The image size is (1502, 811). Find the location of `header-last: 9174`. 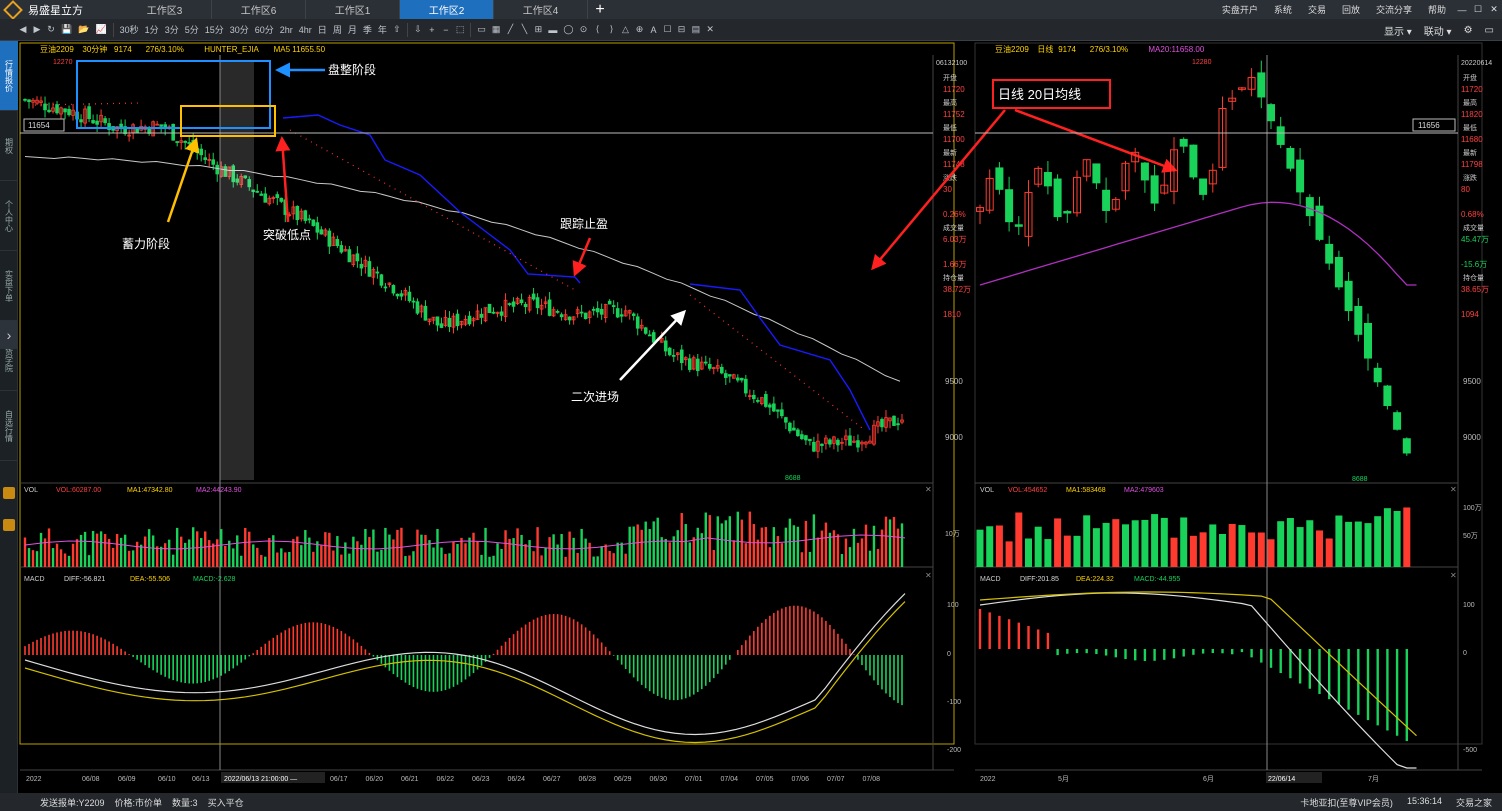

header-last: 9174 is located at coordinates (123, 49).